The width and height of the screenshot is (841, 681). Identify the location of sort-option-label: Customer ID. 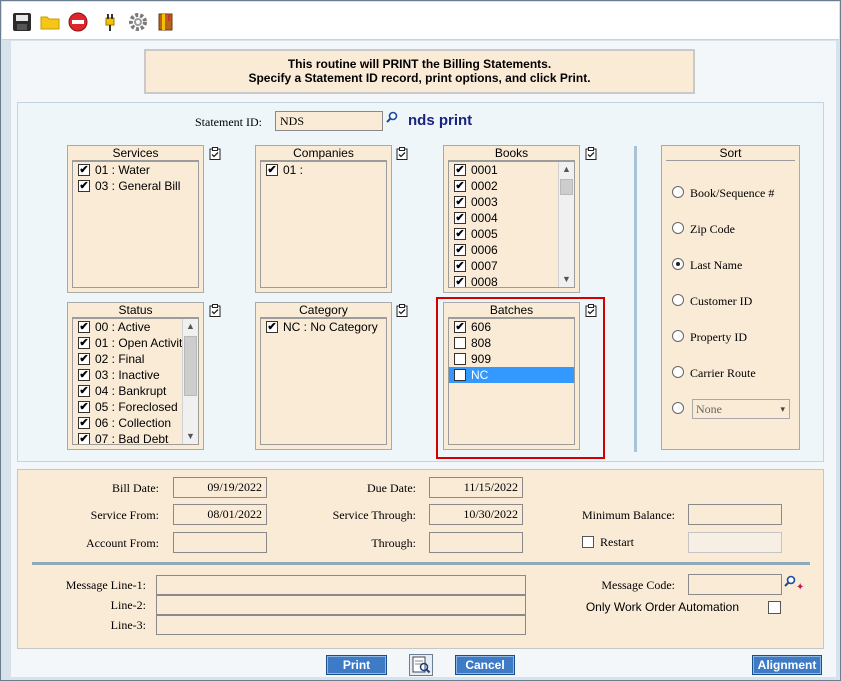
(721, 301).